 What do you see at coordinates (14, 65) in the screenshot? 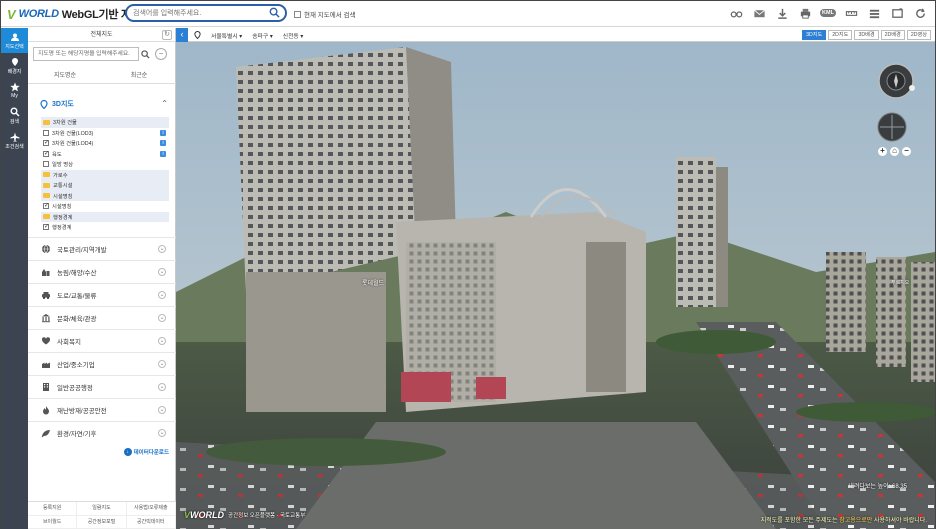
I see `rail-item-background: 배경지` at bounding box center [14, 65].